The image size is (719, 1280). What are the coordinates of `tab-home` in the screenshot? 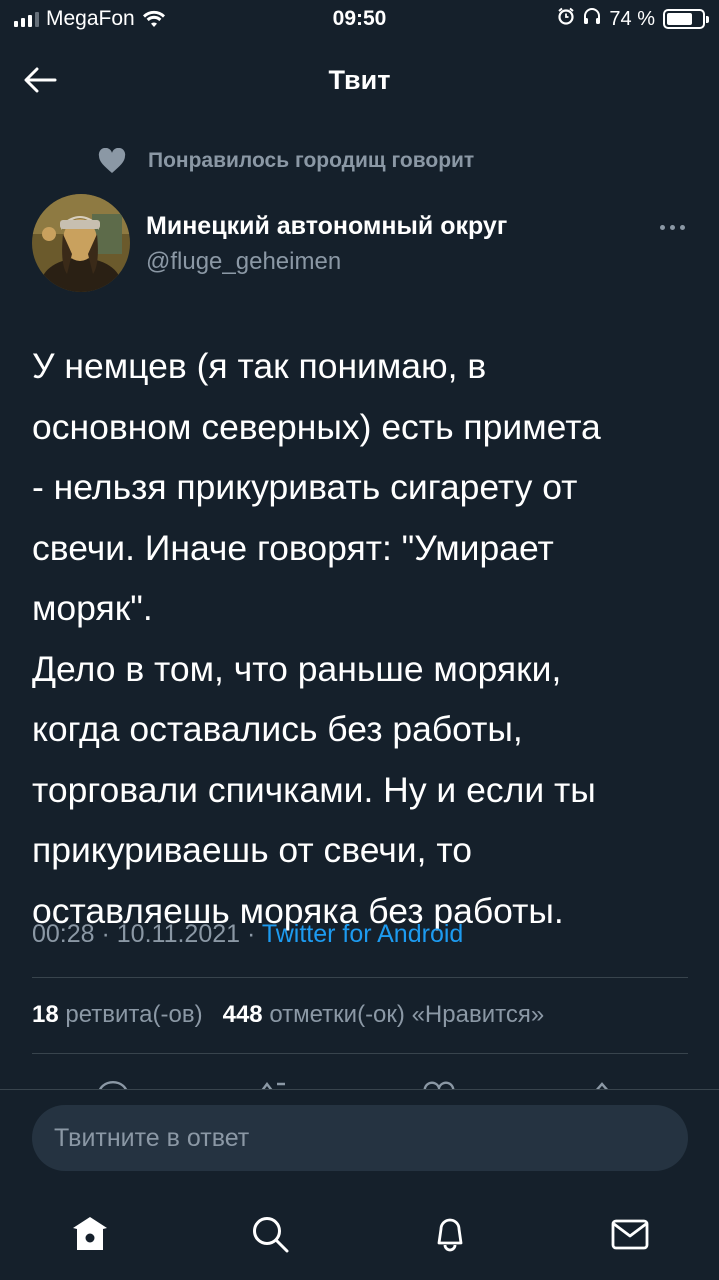 It's located at (90, 1234).